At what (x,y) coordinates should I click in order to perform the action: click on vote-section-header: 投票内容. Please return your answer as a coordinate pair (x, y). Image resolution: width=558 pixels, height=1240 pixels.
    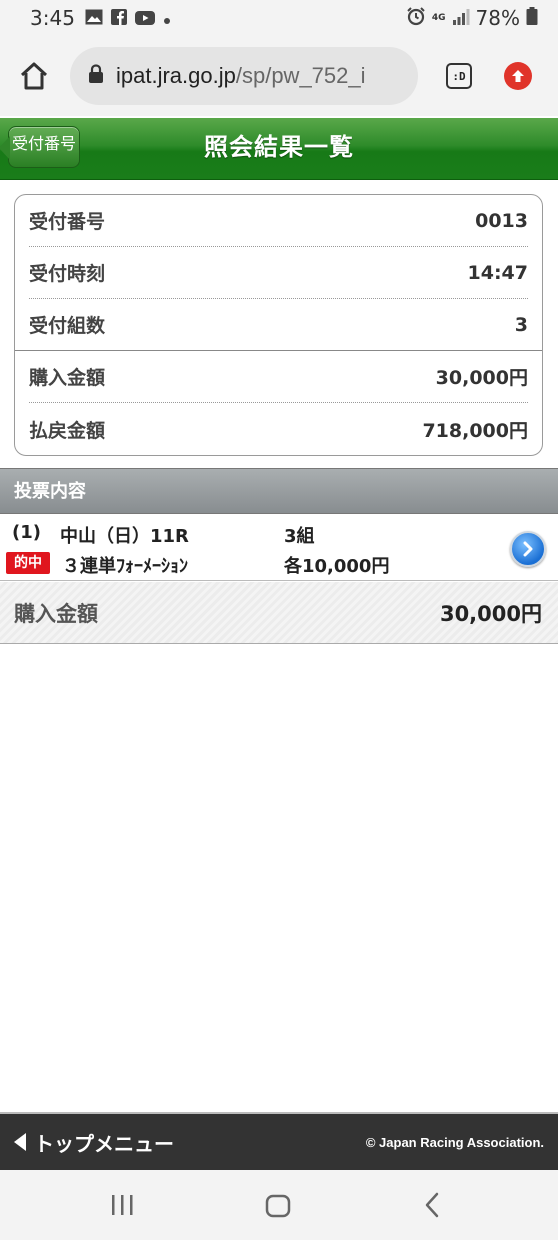
    Looking at the image, I should click on (279, 491).